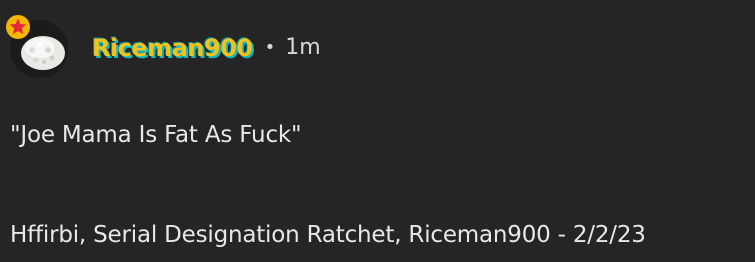 Image resolution: width=755 pixels, height=262 pixels. I want to click on author-row: Riceman900 • 1m, so click(206, 48).